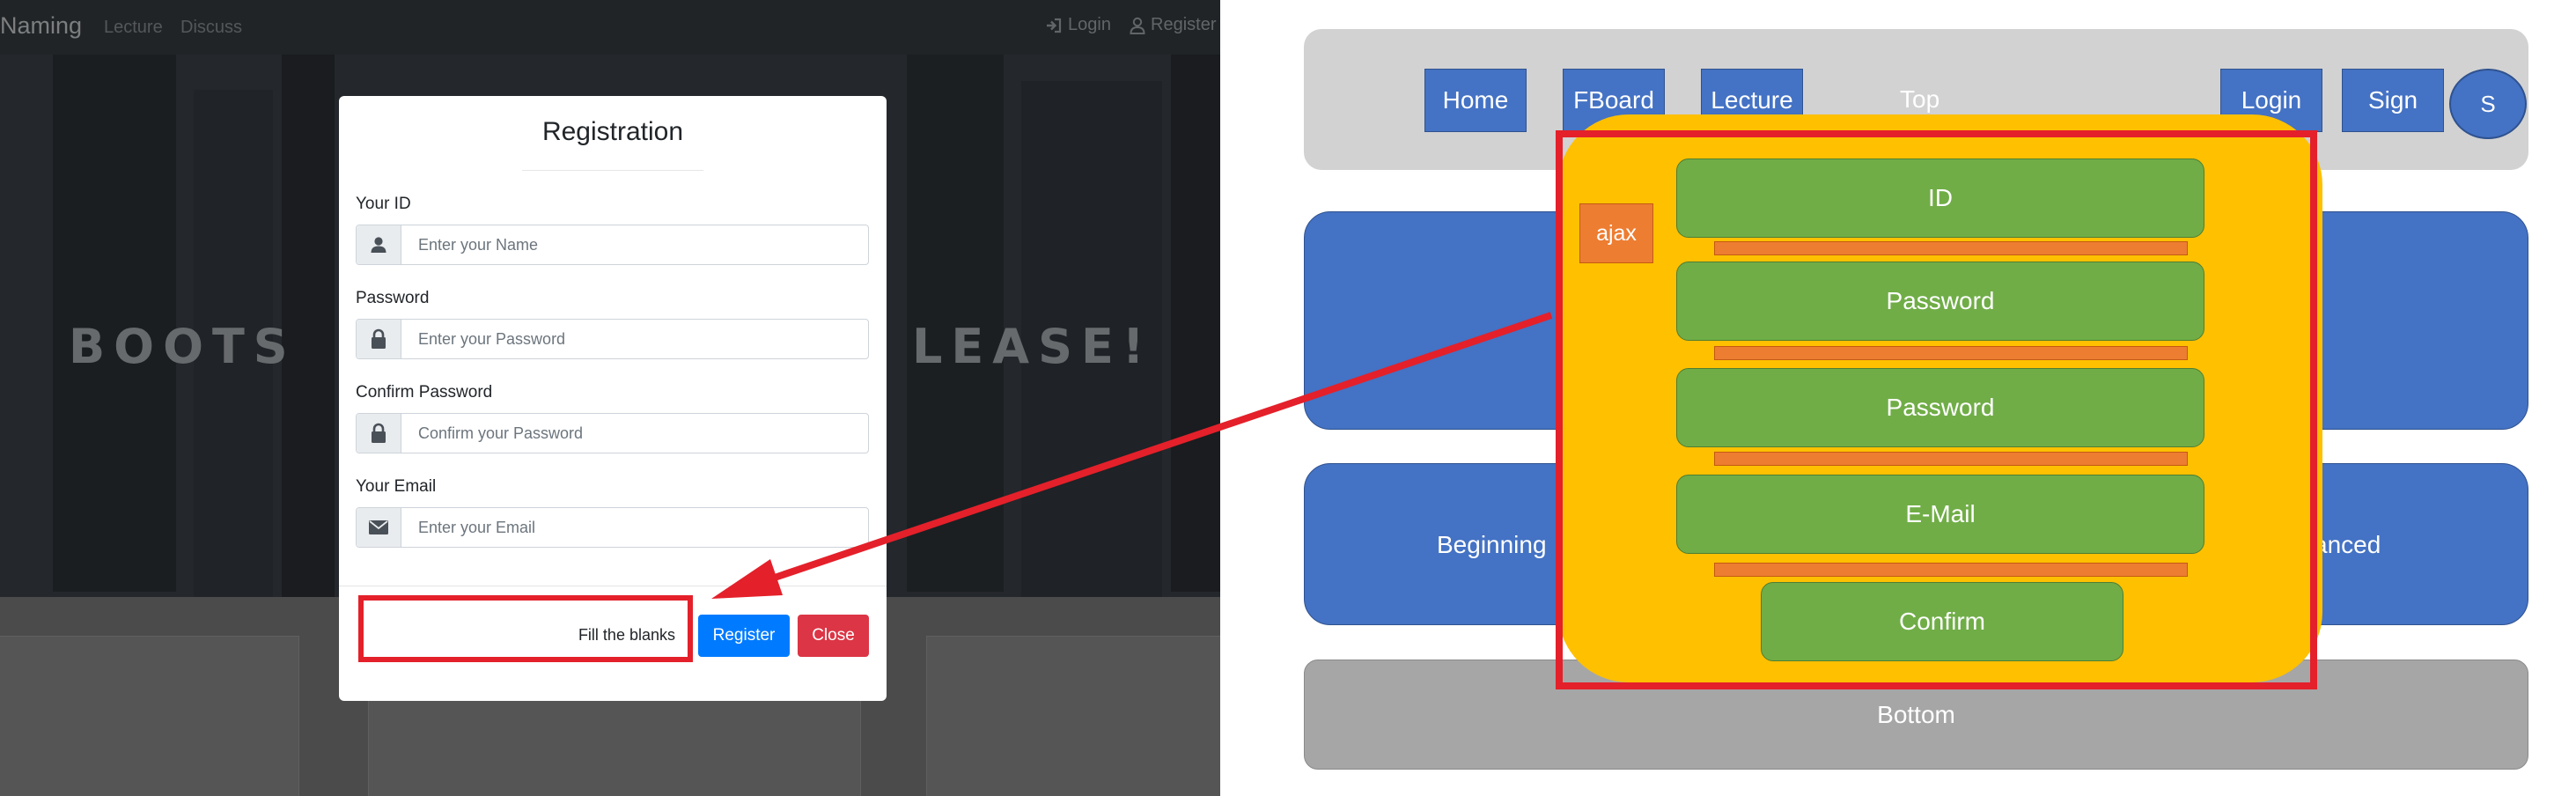  I want to click on wf-advanced-label: anced, so click(2347, 545).